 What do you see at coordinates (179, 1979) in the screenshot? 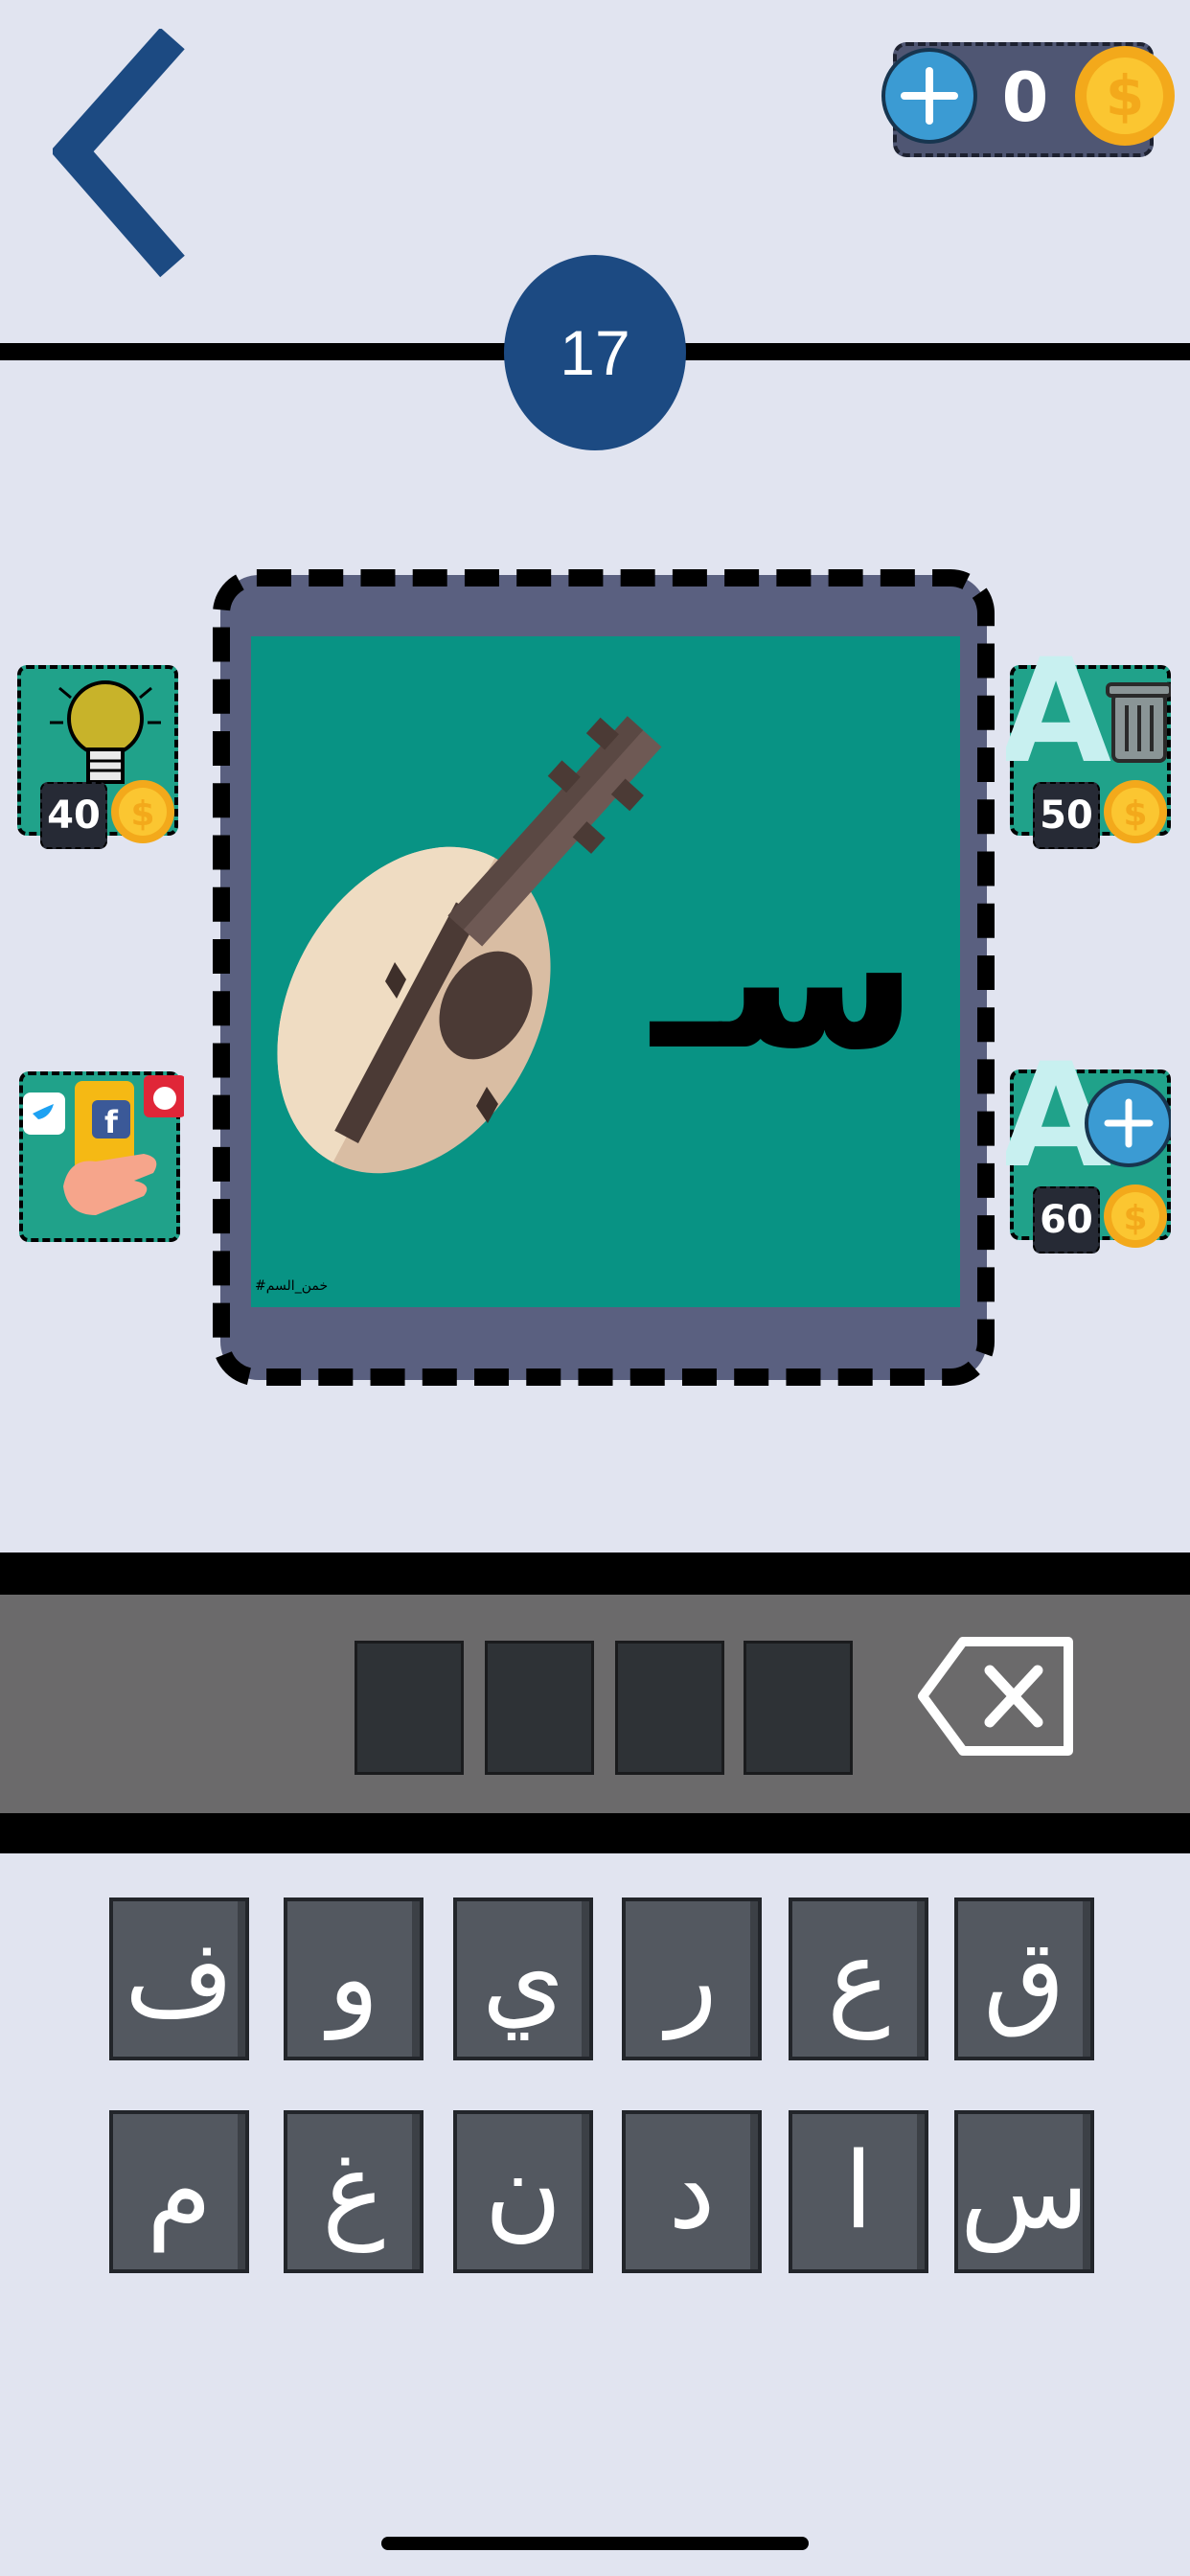
I see `letter-key: ف` at bounding box center [179, 1979].